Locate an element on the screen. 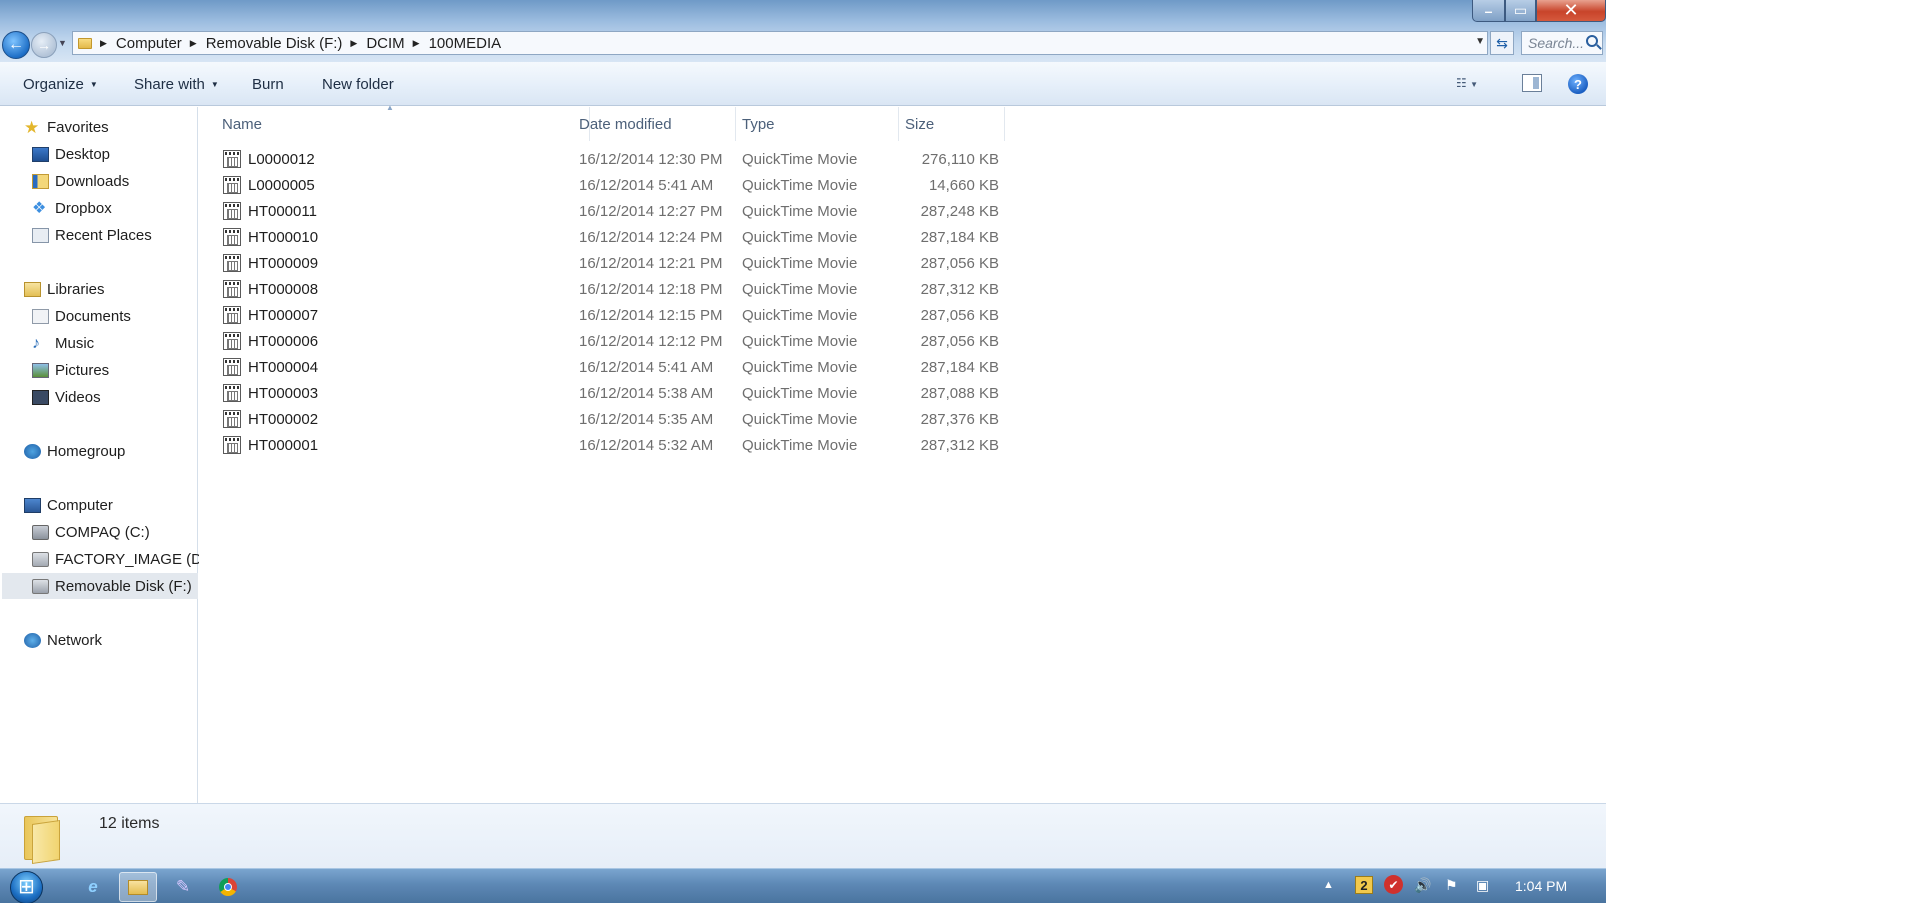  file-name: L0000012 is located at coordinates (281, 159).